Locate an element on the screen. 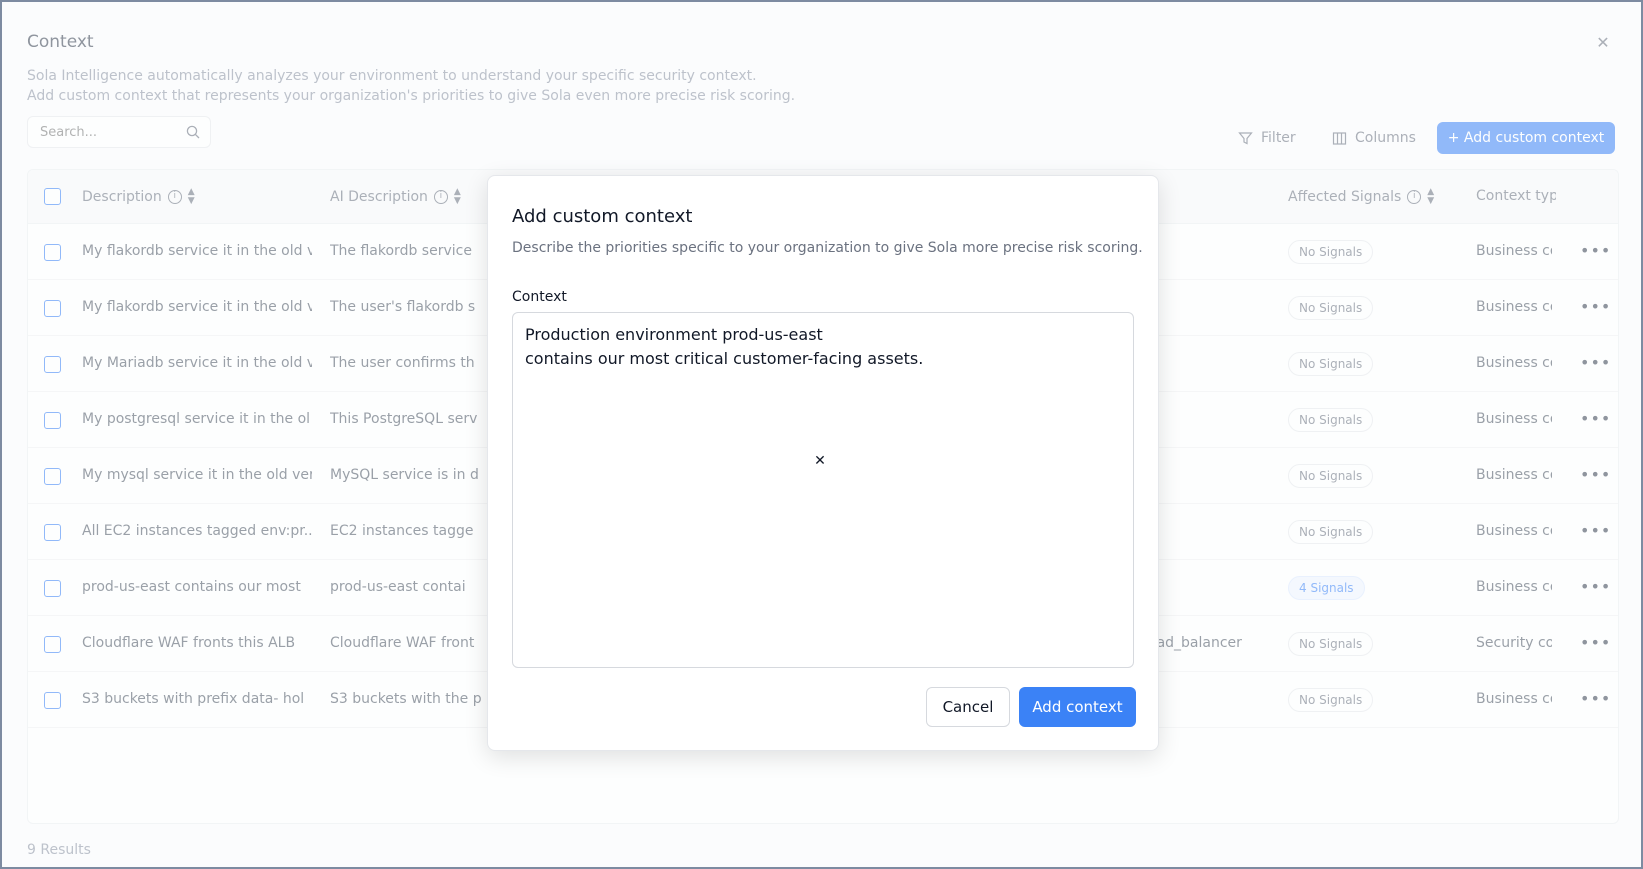 This screenshot has height=869, width=1643. ai-description-cell: This PostgreSQL serv is located at coordinates (404, 419).